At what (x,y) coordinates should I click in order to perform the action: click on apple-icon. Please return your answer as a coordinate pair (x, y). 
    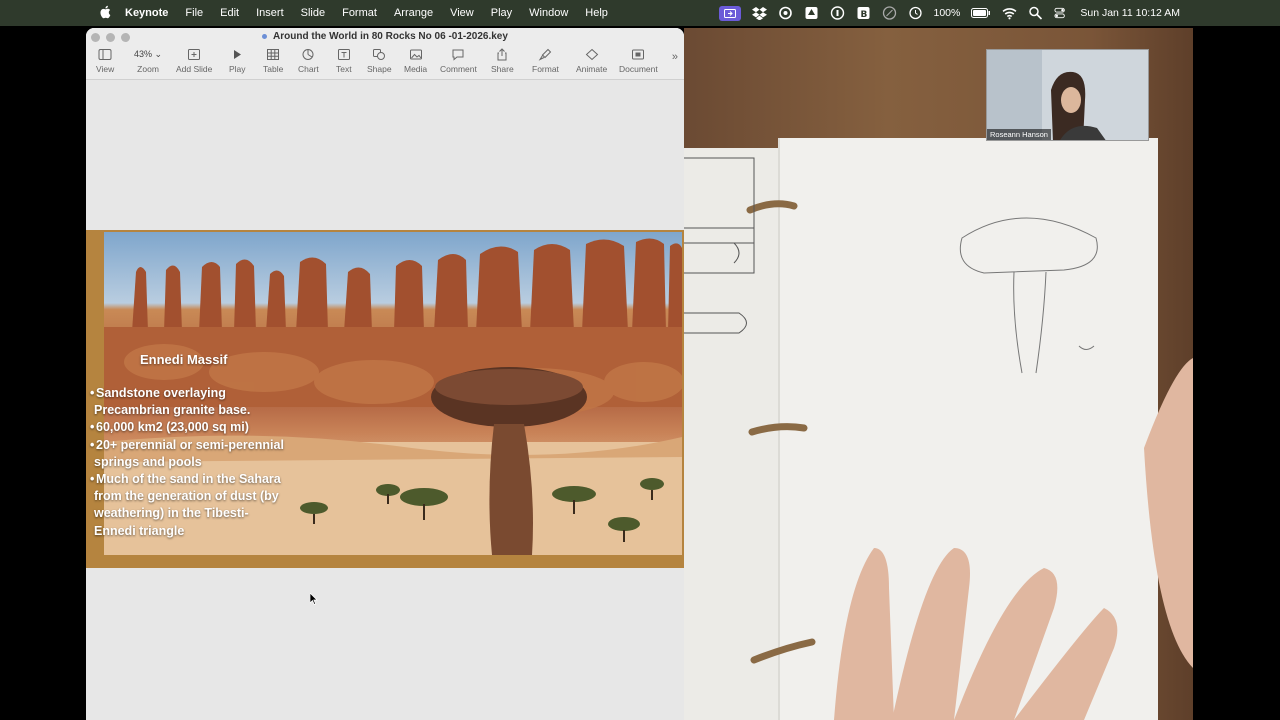
    Looking at the image, I should click on (105, 12).